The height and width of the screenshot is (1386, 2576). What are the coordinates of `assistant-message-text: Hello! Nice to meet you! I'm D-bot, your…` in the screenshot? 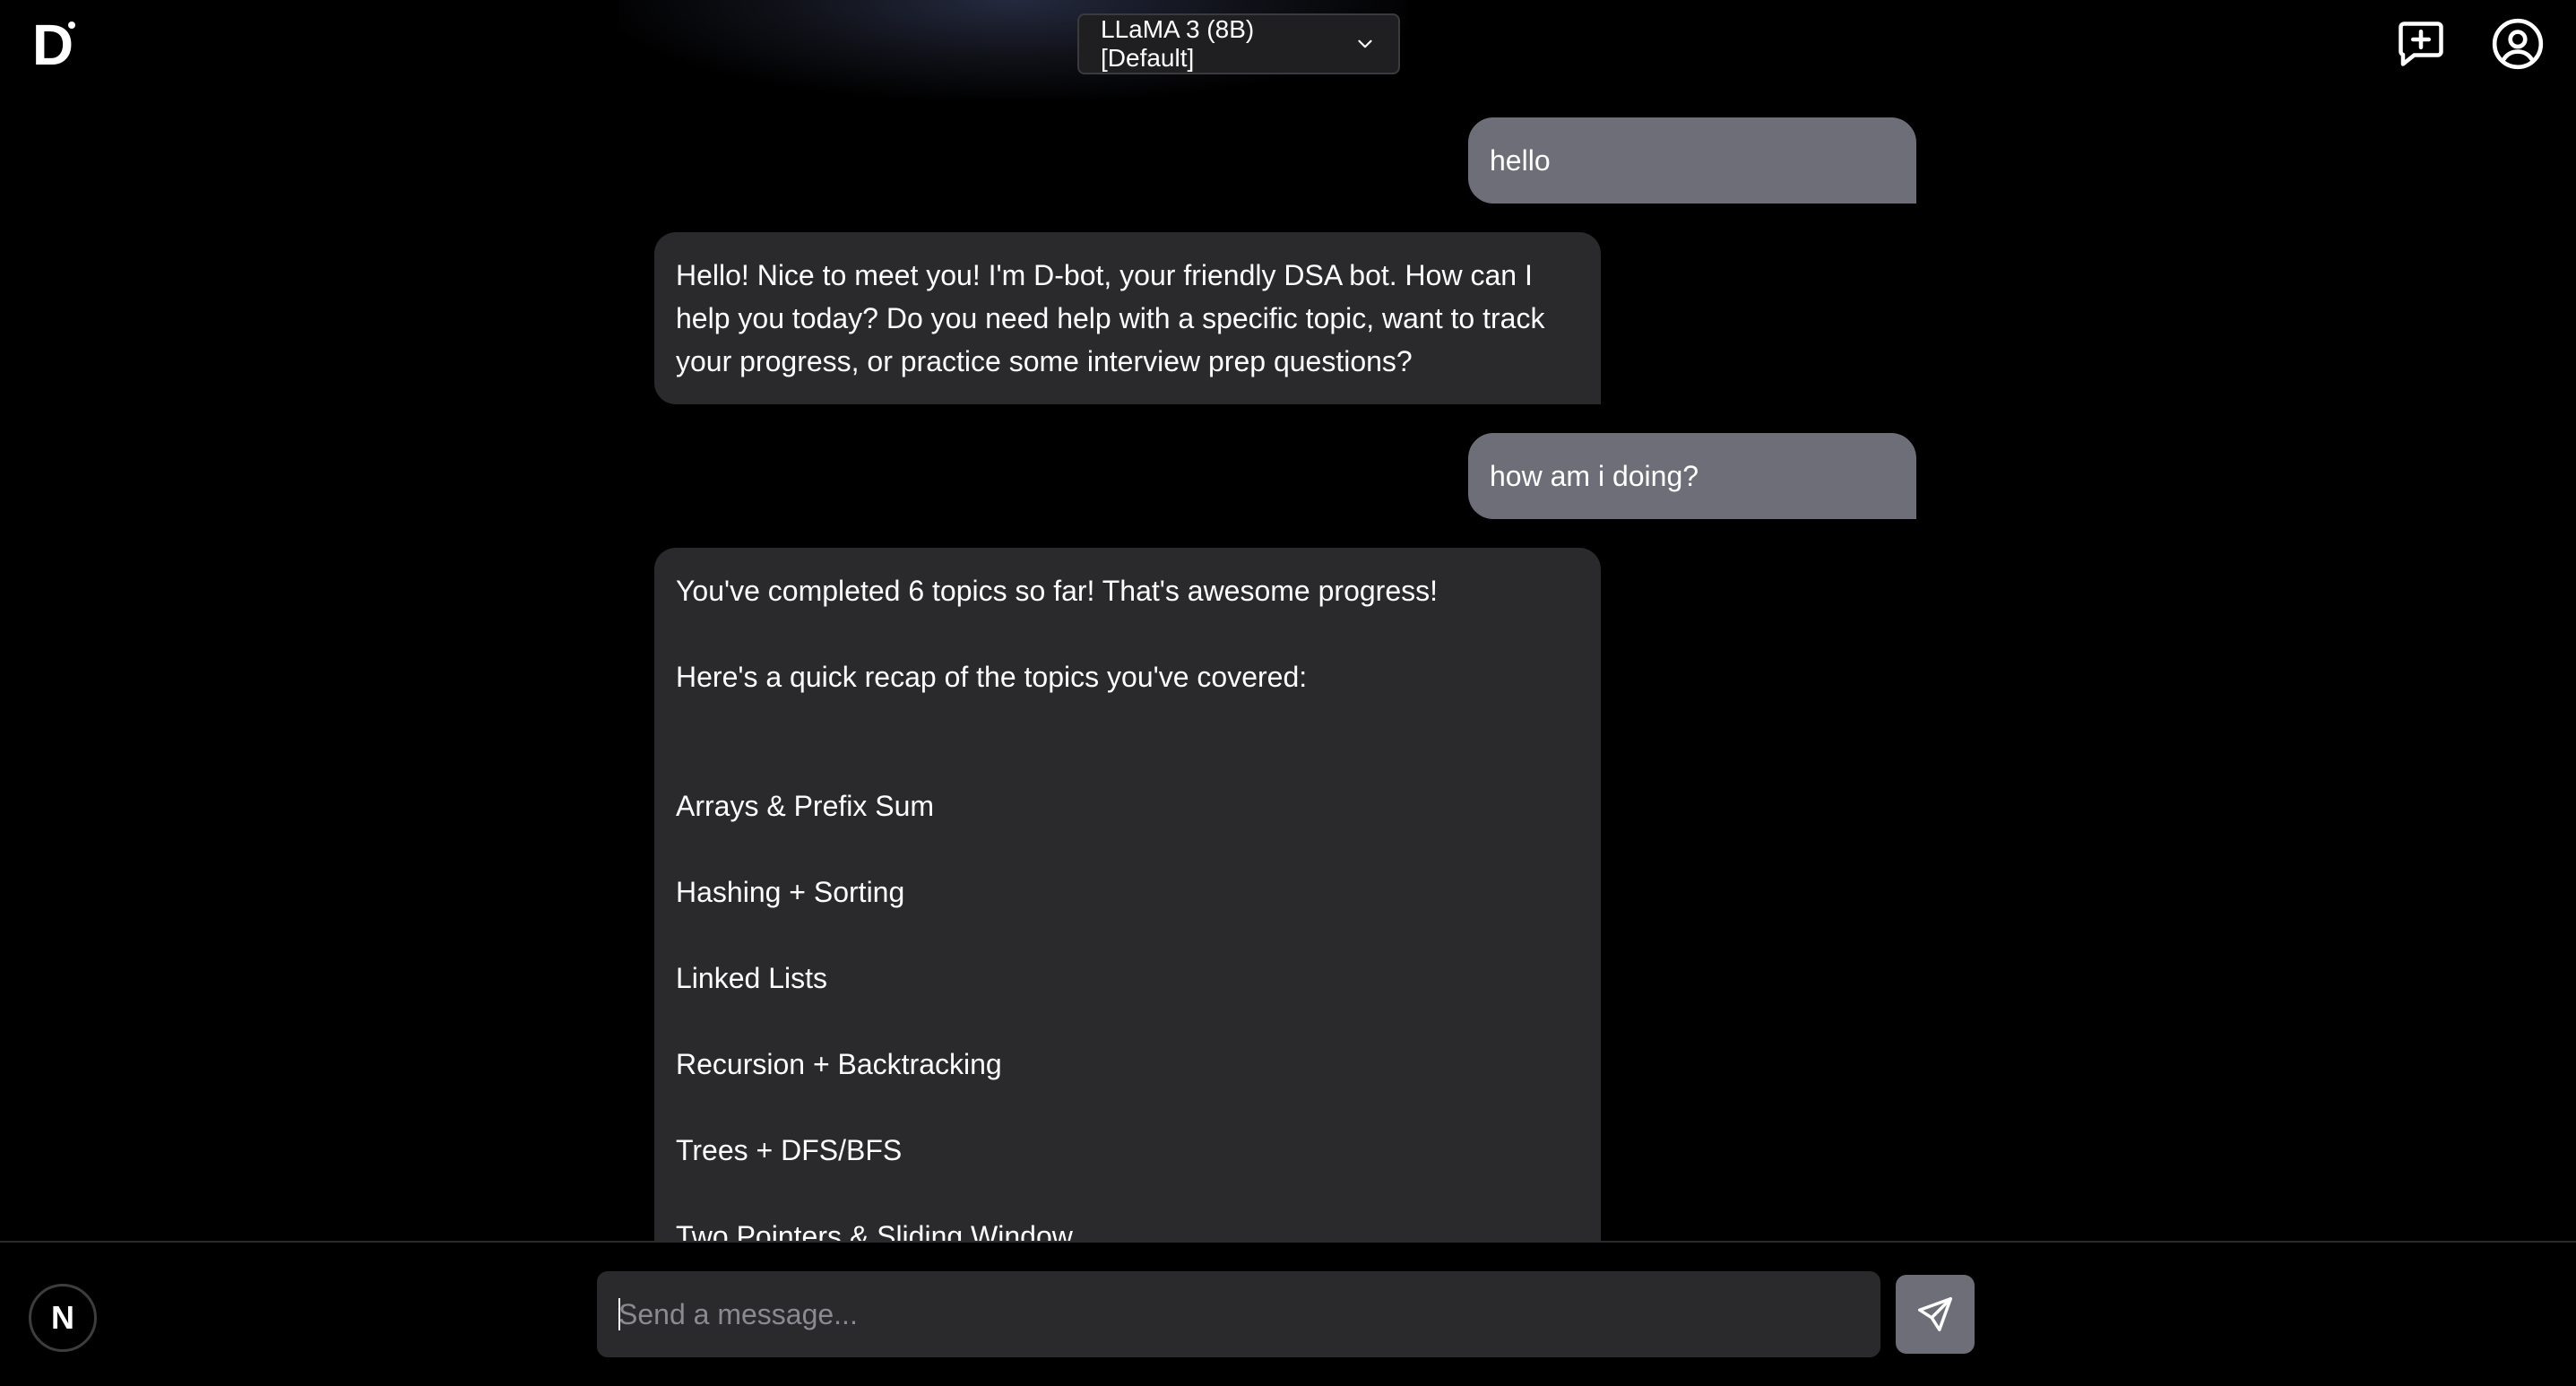 It's located at (1114, 318).